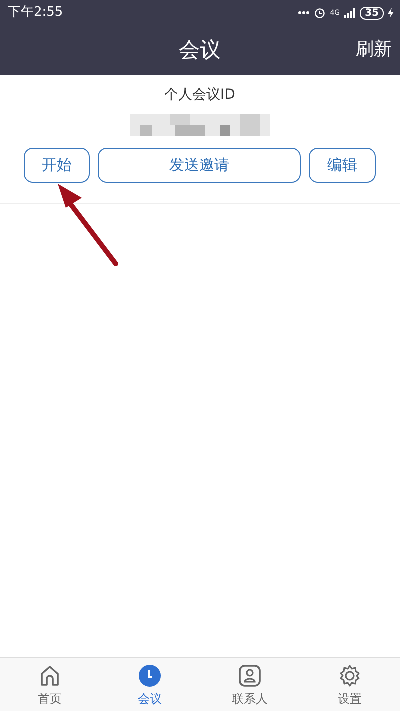  I want to click on tab: 会议, so click(150, 684).